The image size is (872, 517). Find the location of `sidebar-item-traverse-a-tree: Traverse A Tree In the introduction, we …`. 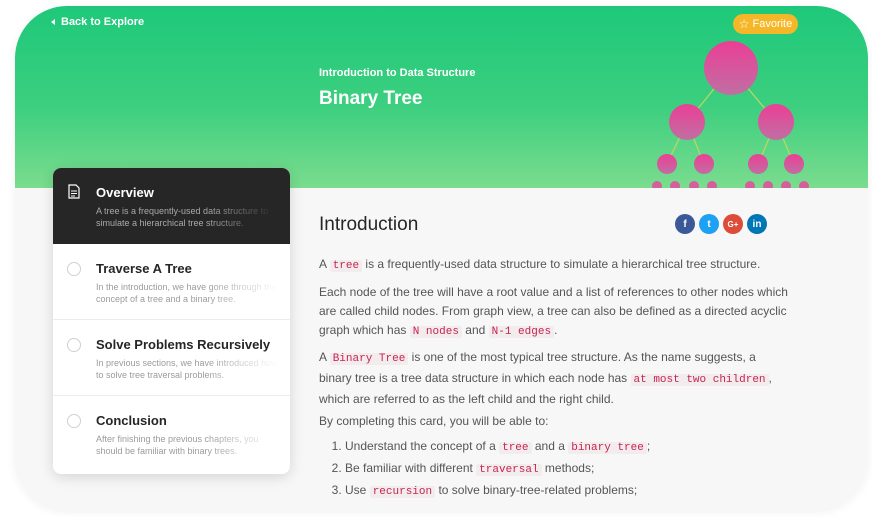

sidebar-item-traverse-a-tree: Traverse A Tree In the introduction, we … is located at coordinates (171, 282).